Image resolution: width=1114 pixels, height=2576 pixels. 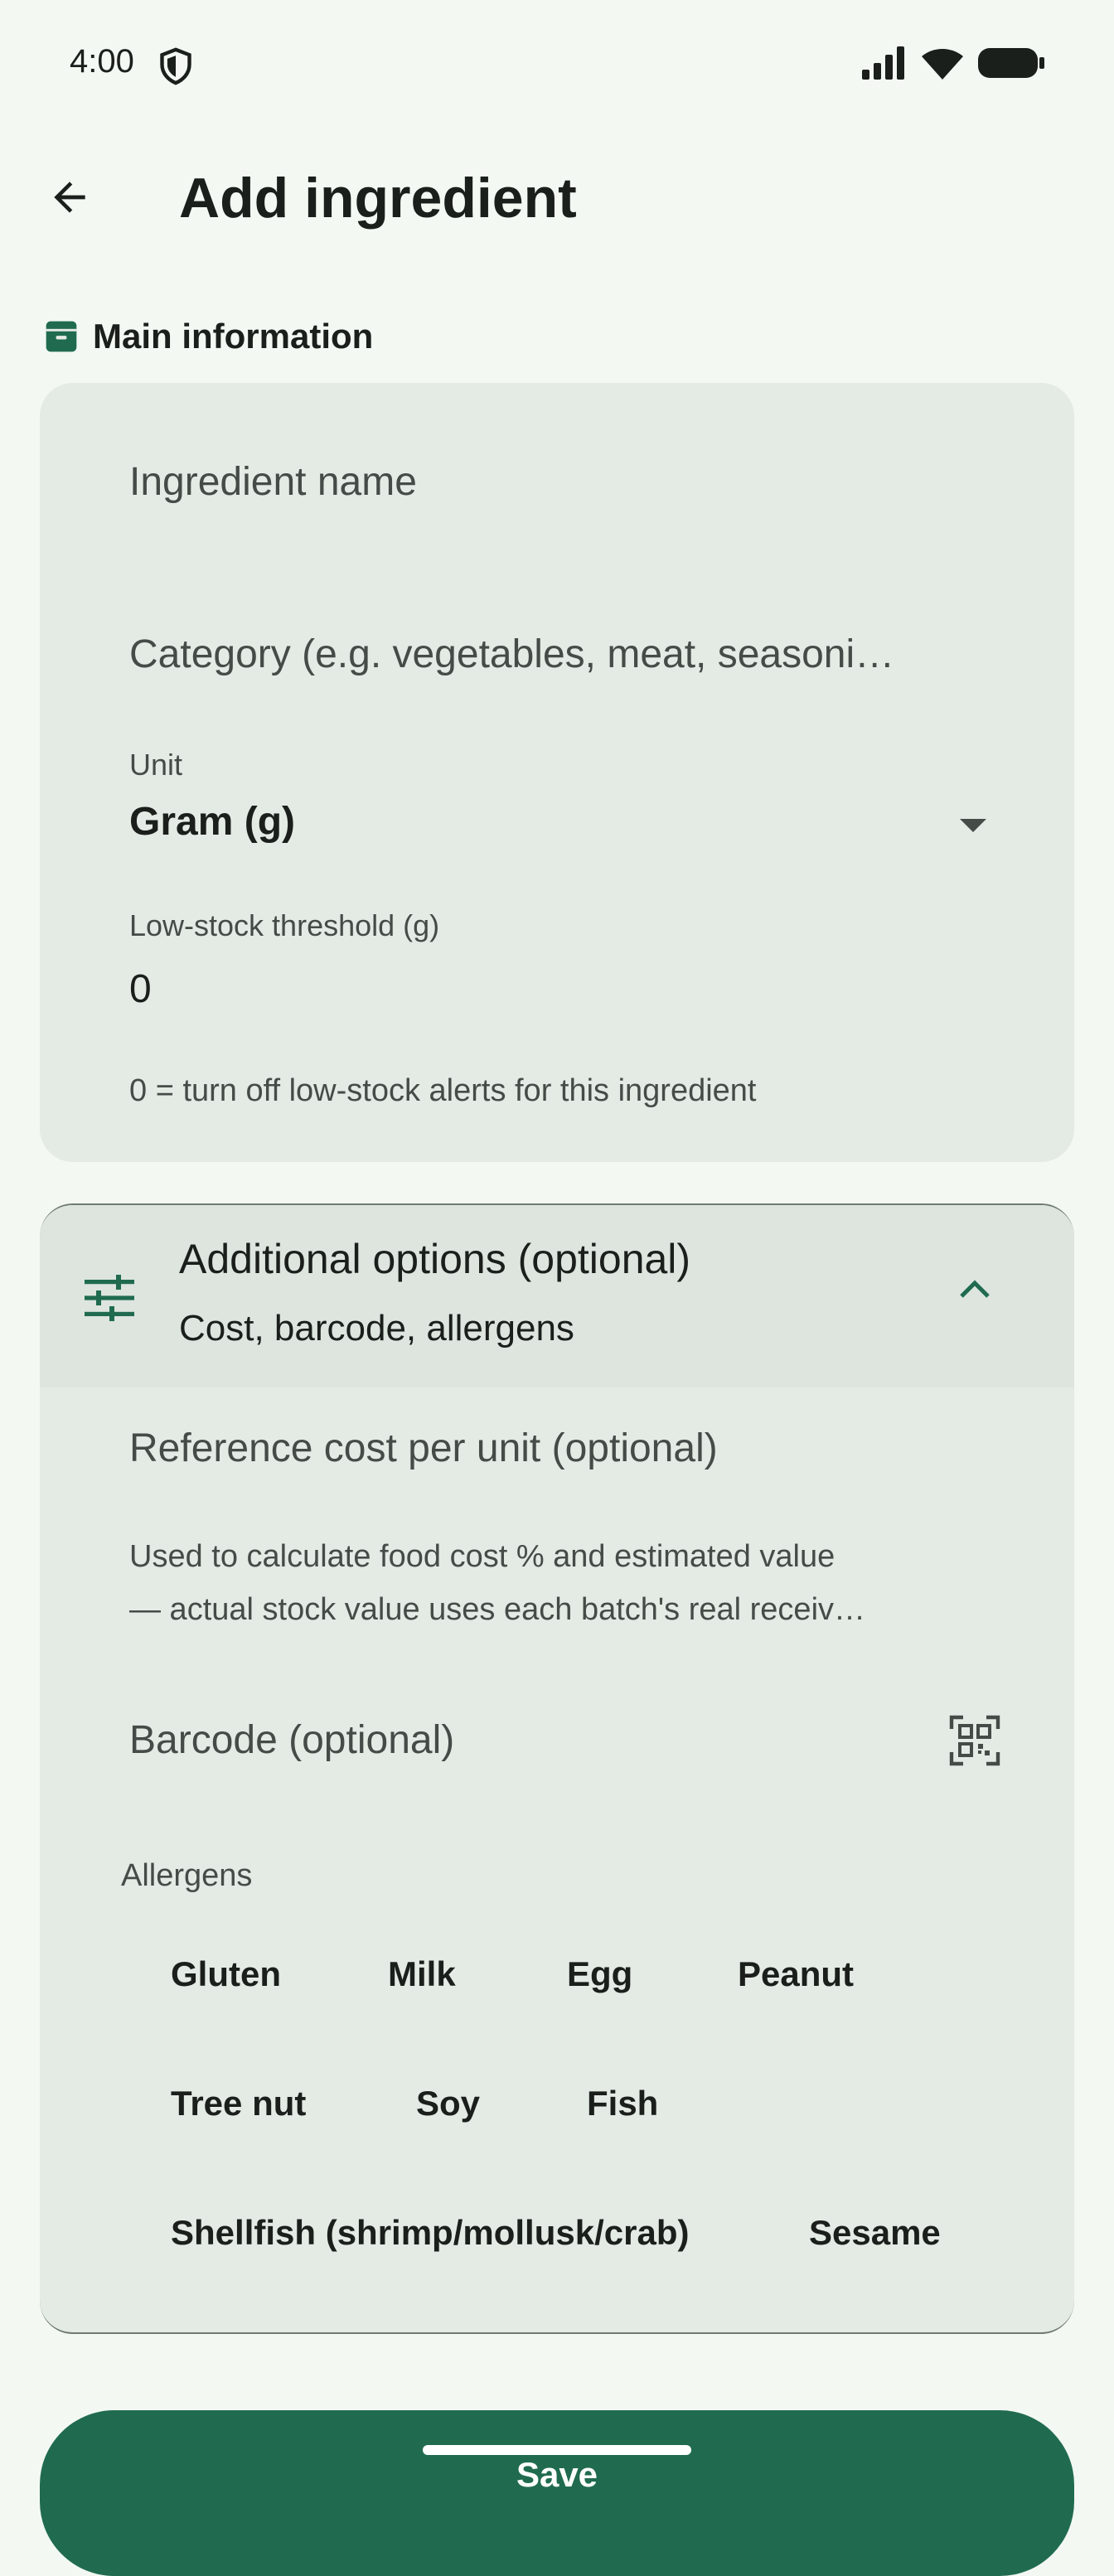 I want to click on archive-icon, so click(x=62, y=336).